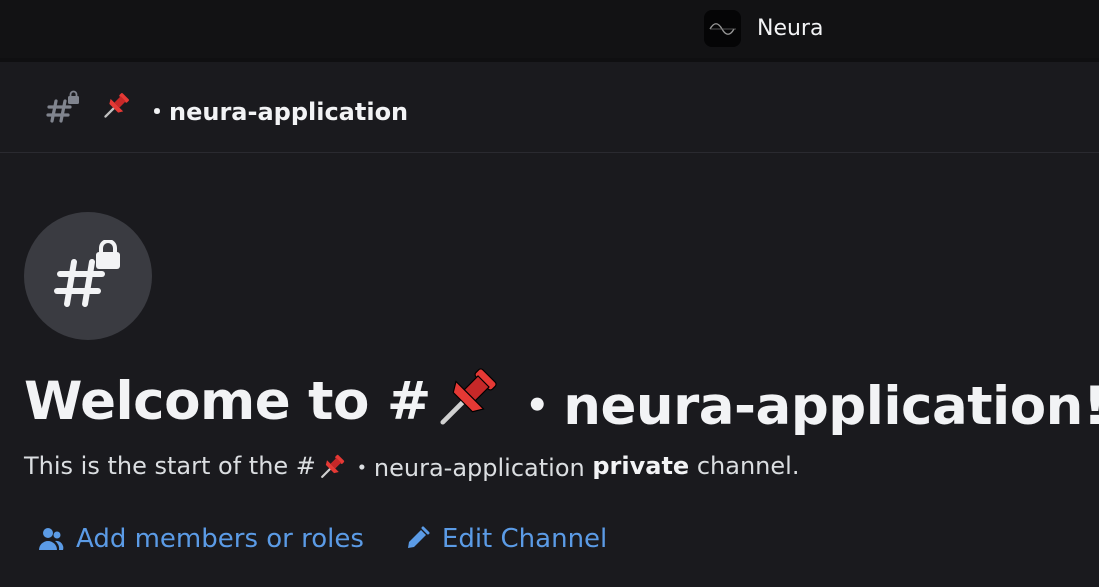 The width and height of the screenshot is (1099, 587). I want to click on server-name: Neura, so click(790, 28).